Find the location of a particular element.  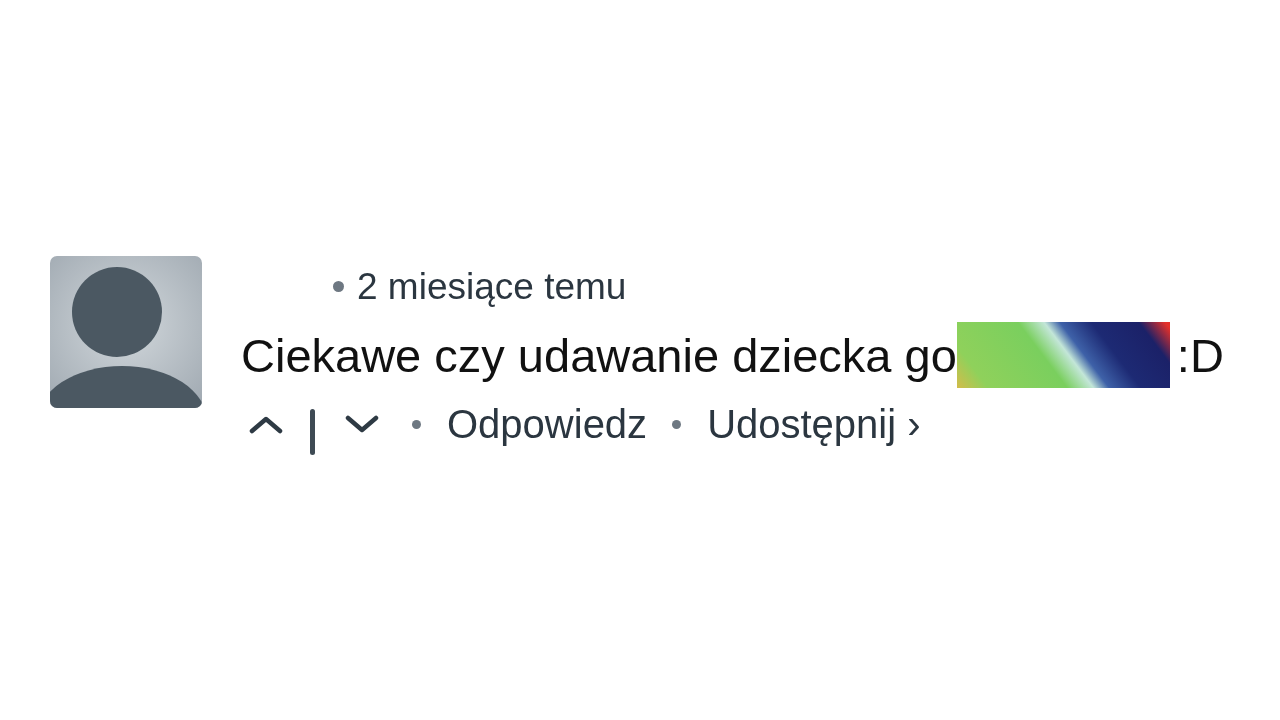

reply-link: Odpowiedz is located at coordinates (547, 424).